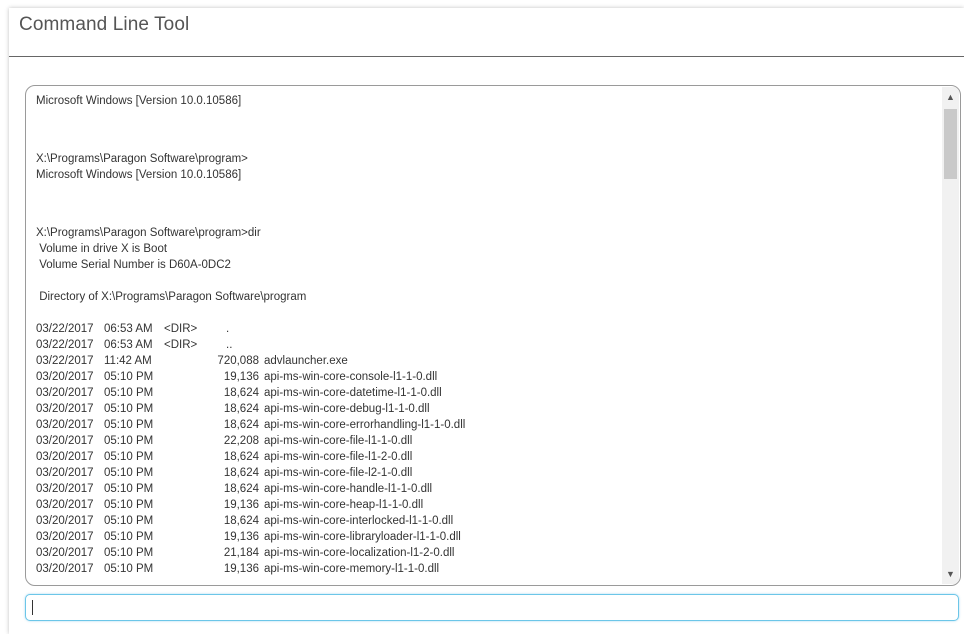  What do you see at coordinates (485, 345) in the screenshot?
I see `listing-row: 03/22/2017 06:53 AM <DIR>..` at bounding box center [485, 345].